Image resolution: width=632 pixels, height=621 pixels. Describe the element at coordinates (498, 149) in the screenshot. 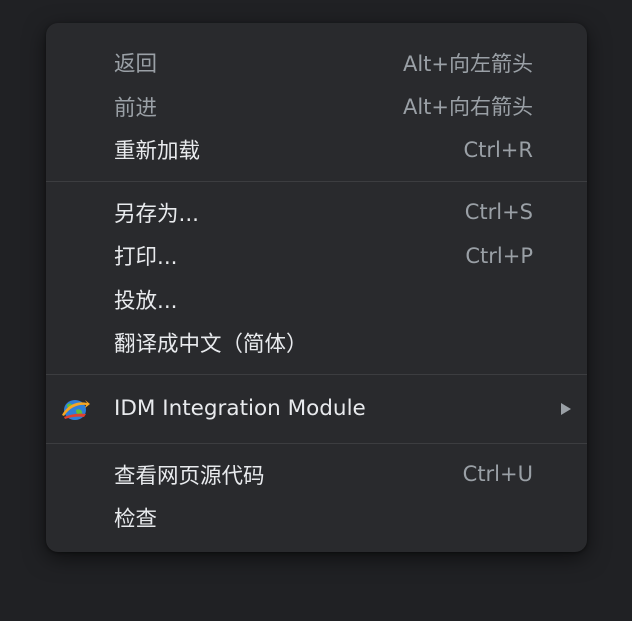

I see `menu-item-reload-shortcut: Ctrl+R` at that location.